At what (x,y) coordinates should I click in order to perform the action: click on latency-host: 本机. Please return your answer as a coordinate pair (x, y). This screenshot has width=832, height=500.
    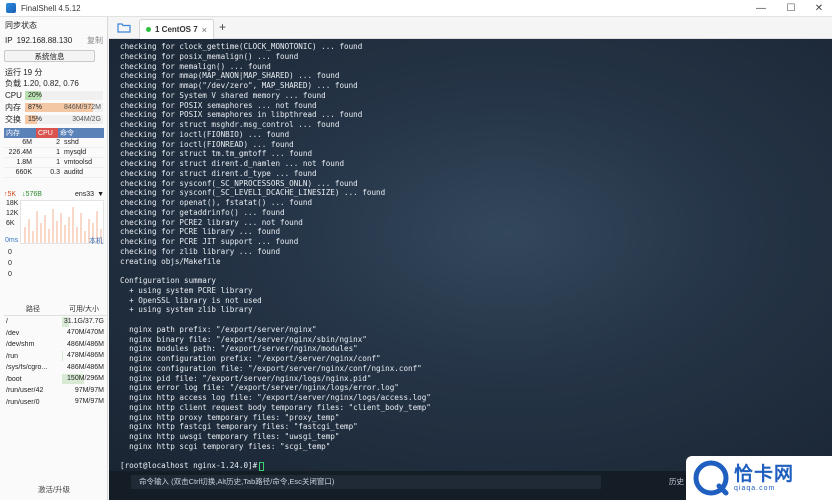
    Looking at the image, I should click on (96, 241).